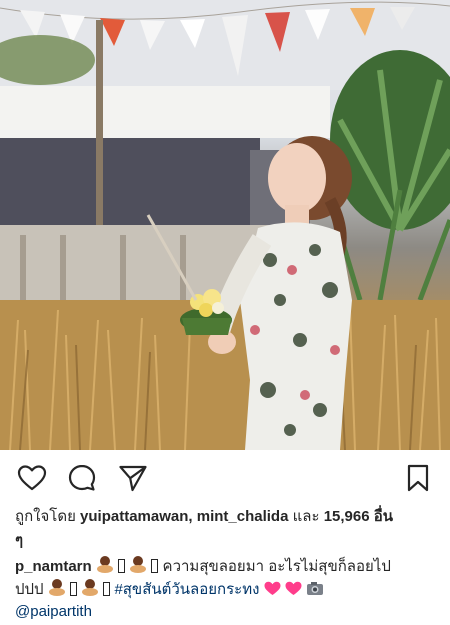 This screenshot has width=450, height=625. Describe the element at coordinates (184, 516) in the screenshot. I see `liked-by-users: yuipattamawan, mint_chalida` at that location.